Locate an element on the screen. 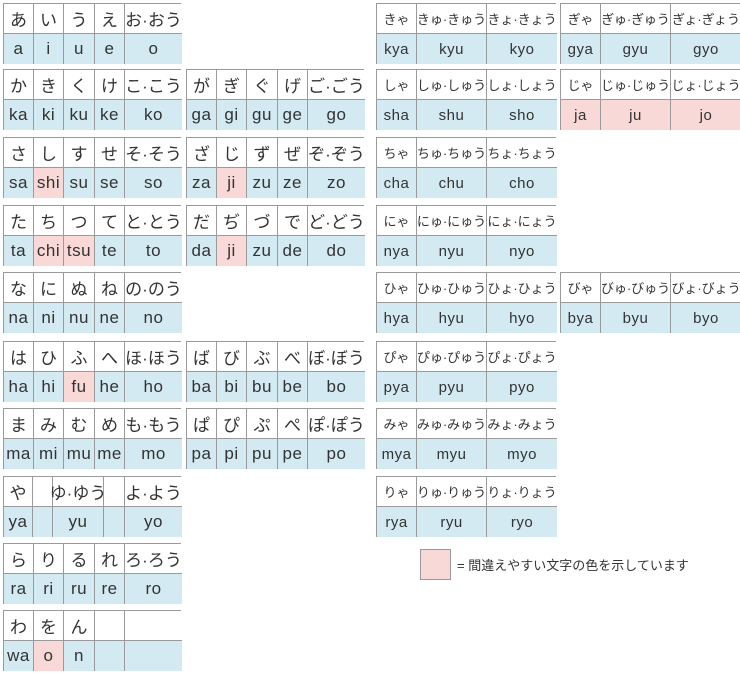  kana-cell: な is located at coordinates (19, 288).